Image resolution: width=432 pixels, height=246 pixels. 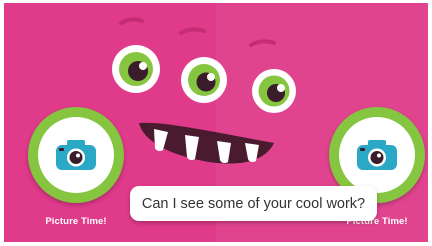 I want to click on picture-button-left, so click(x=76, y=155).